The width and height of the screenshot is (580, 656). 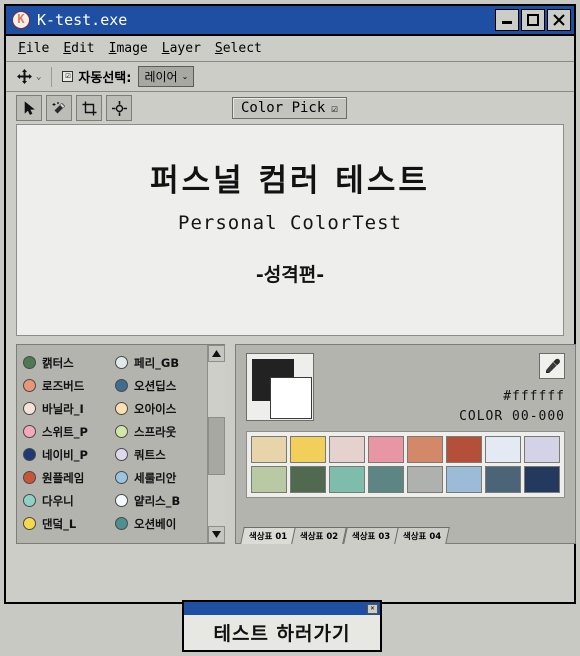 What do you see at coordinates (161, 431) in the screenshot?
I see `list-item: 스프라웃` at bounding box center [161, 431].